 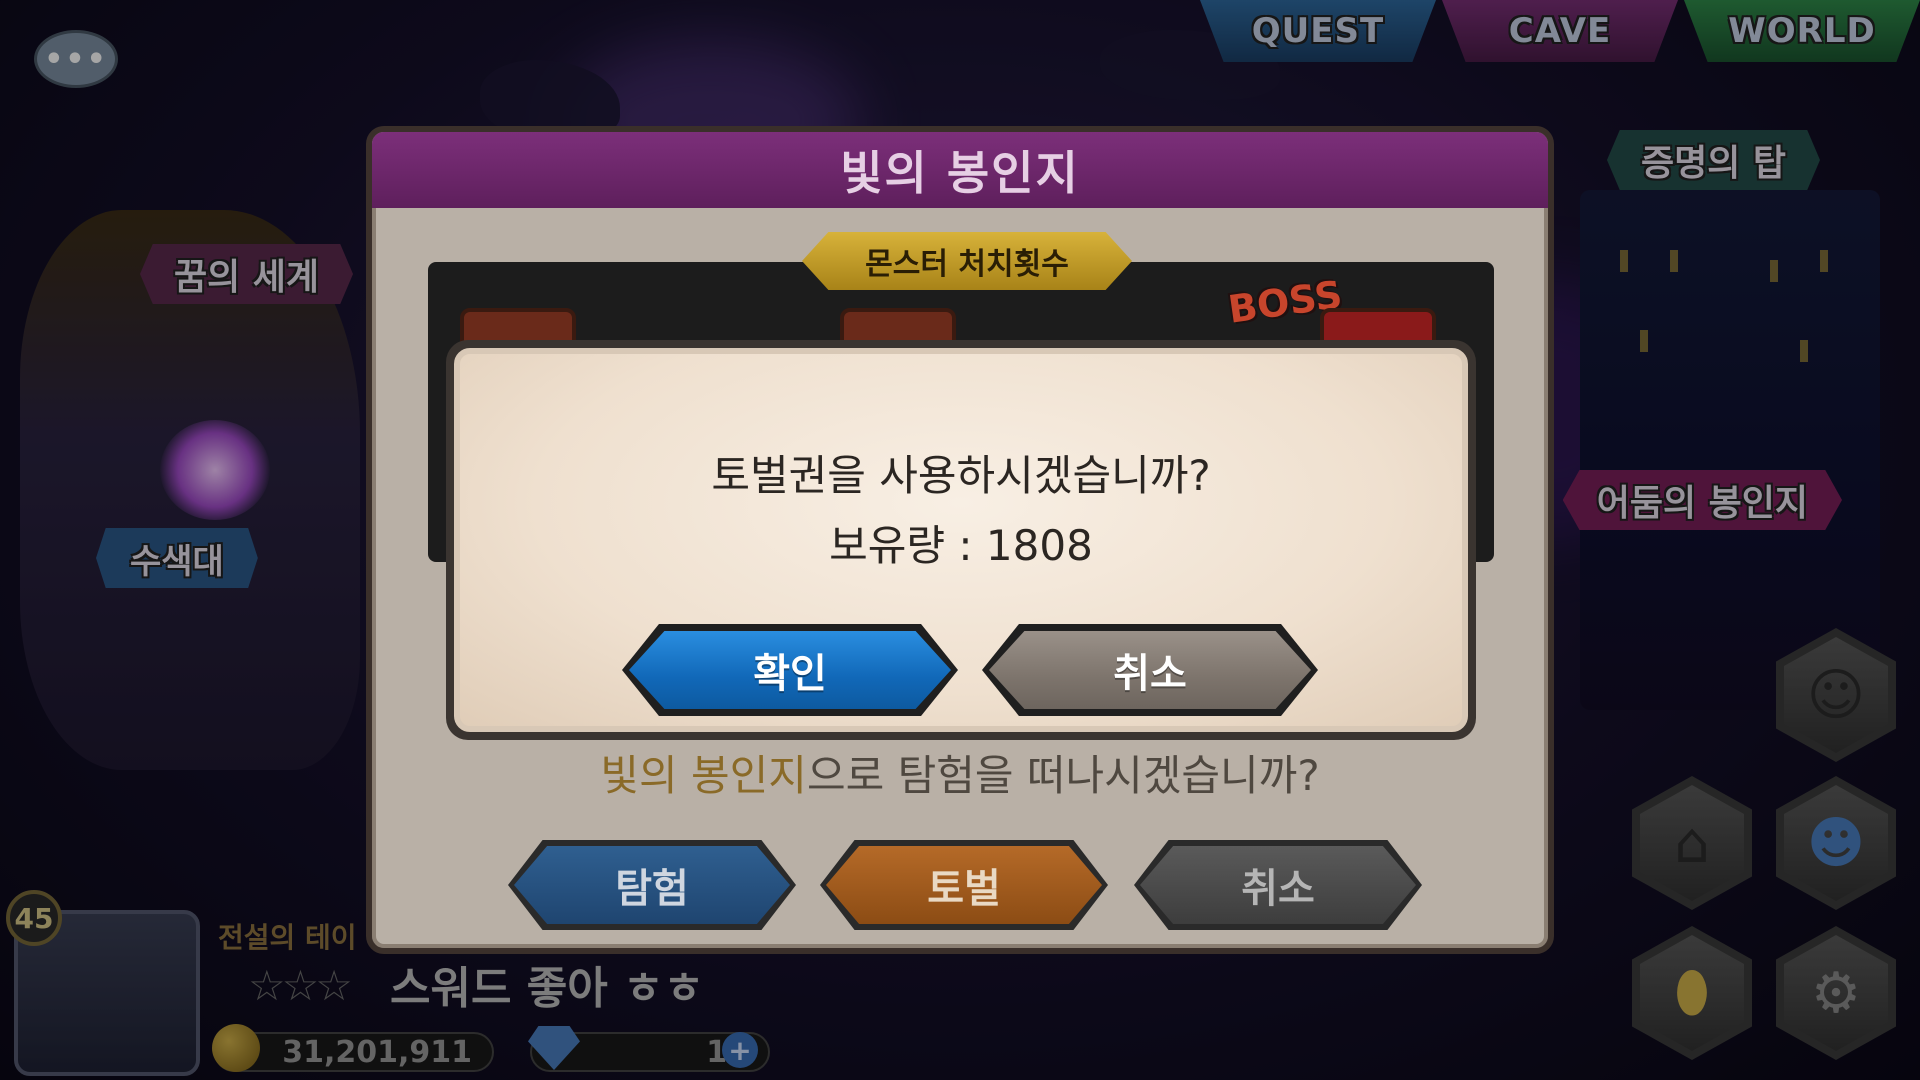 I want to click on confirm-cancel-label: 취소, so click(x=1150, y=670).